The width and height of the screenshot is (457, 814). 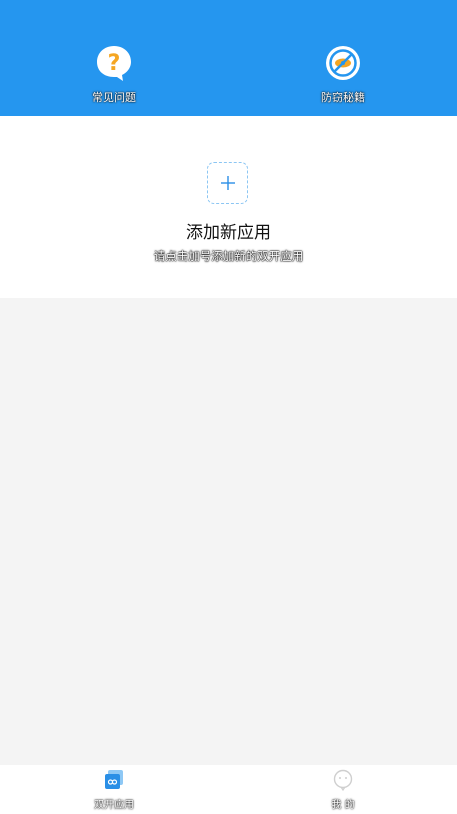 I want to click on empty-state-subtitle: 请点击加号添加新的双开应用, so click(x=228, y=256).